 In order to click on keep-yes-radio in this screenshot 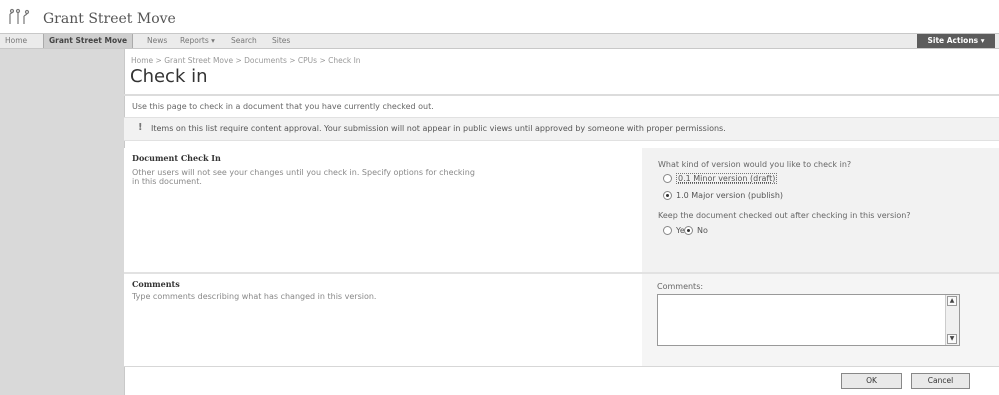, I will do `click(667, 230)`.